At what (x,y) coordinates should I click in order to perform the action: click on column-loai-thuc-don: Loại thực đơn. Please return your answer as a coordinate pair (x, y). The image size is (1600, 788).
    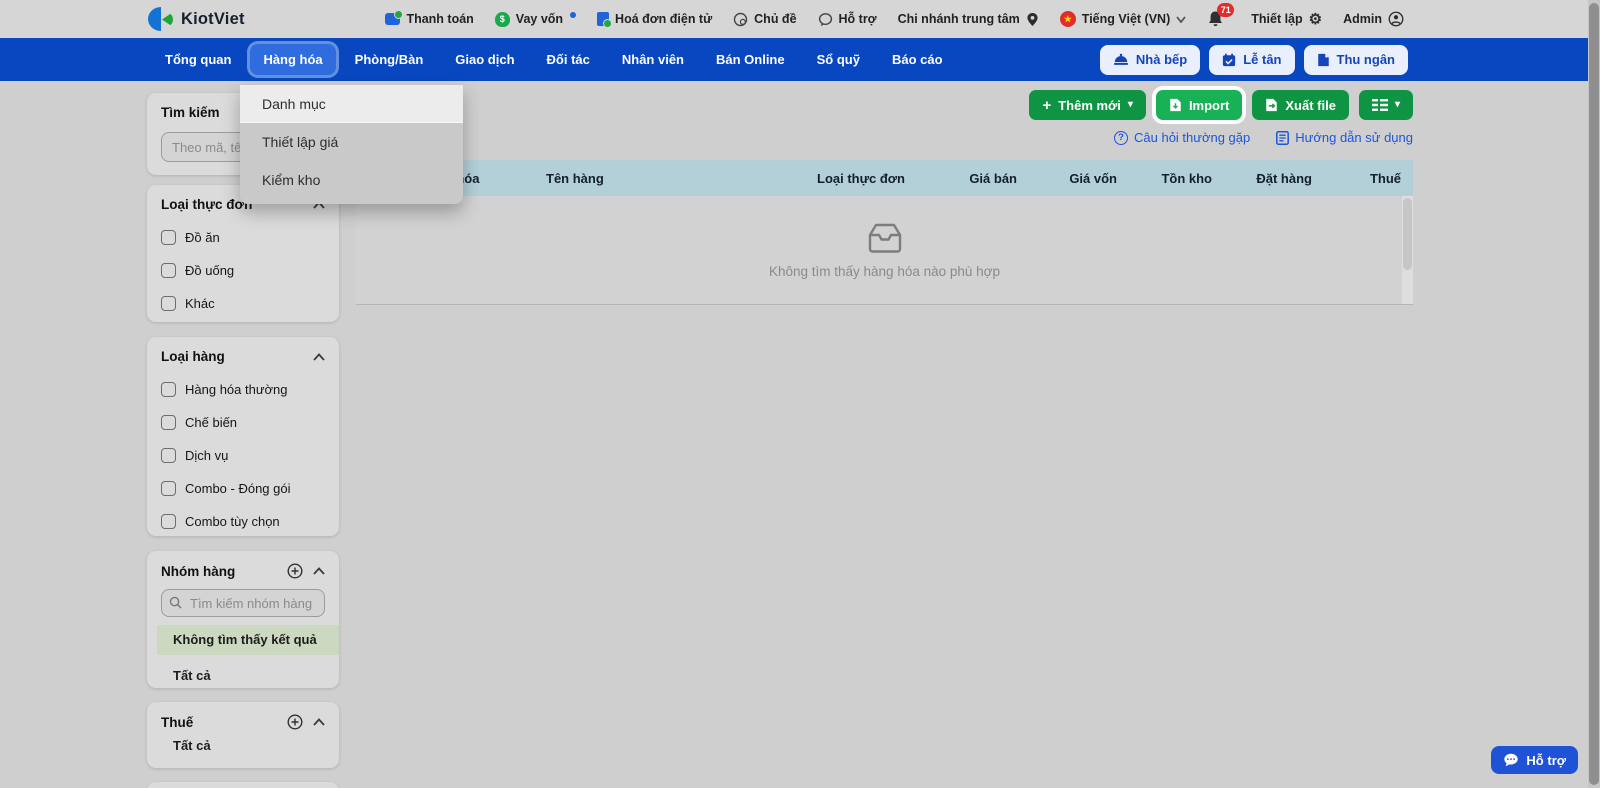
    Looking at the image, I should click on (861, 178).